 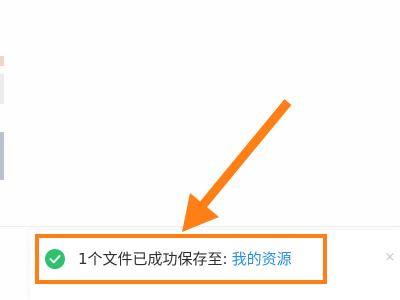 I want to click on close-icon: ×, so click(x=390, y=258).